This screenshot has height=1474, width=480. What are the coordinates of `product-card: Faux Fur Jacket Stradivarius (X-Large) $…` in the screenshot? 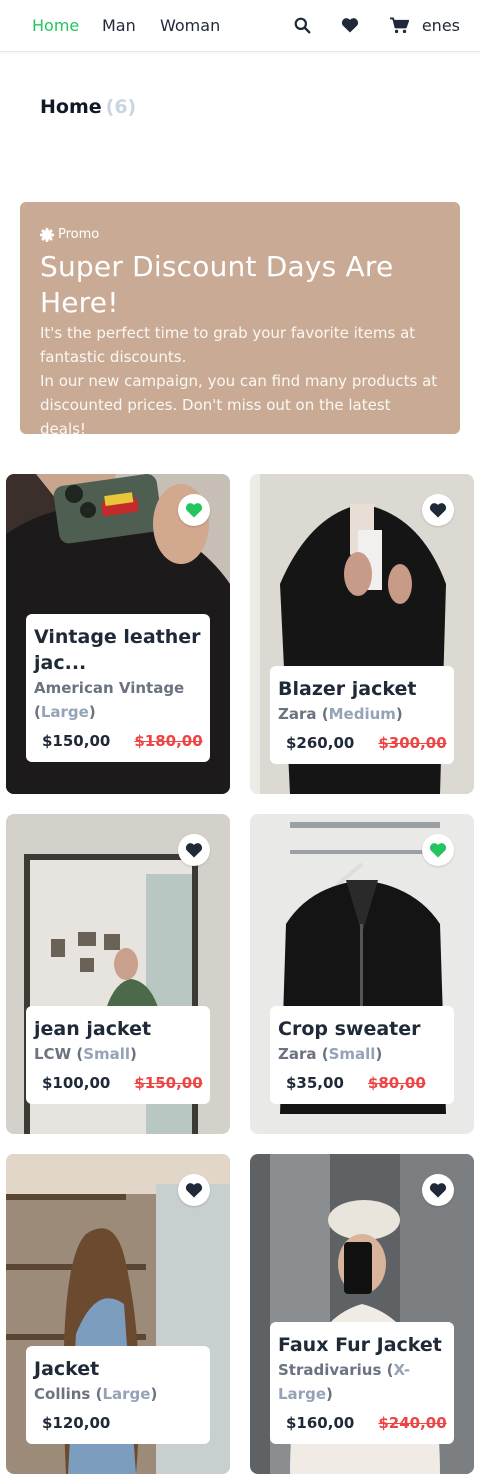 It's located at (362, 1314).